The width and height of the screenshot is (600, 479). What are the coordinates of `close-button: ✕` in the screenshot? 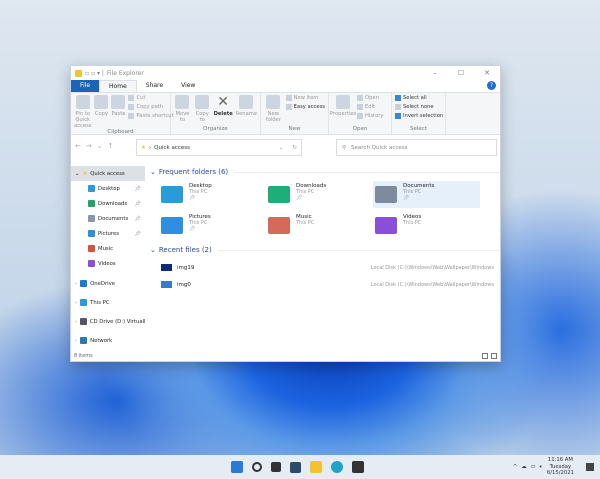 It's located at (487, 73).